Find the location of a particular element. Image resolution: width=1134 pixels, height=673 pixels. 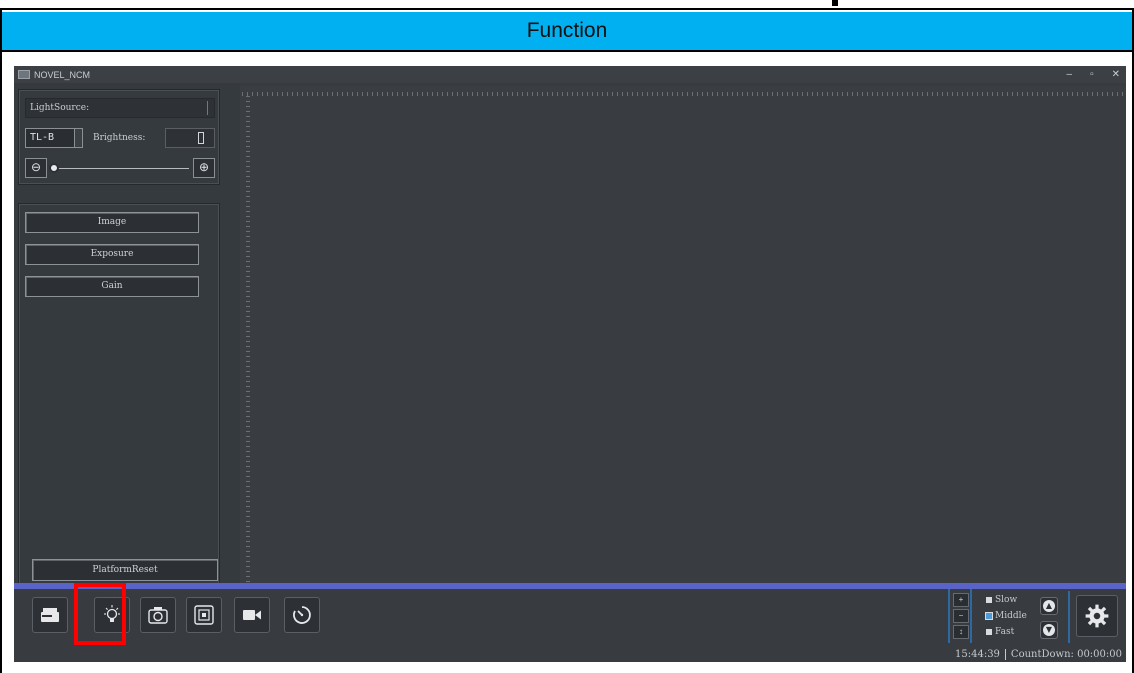

autofocus-icon is located at coordinates (204, 615).